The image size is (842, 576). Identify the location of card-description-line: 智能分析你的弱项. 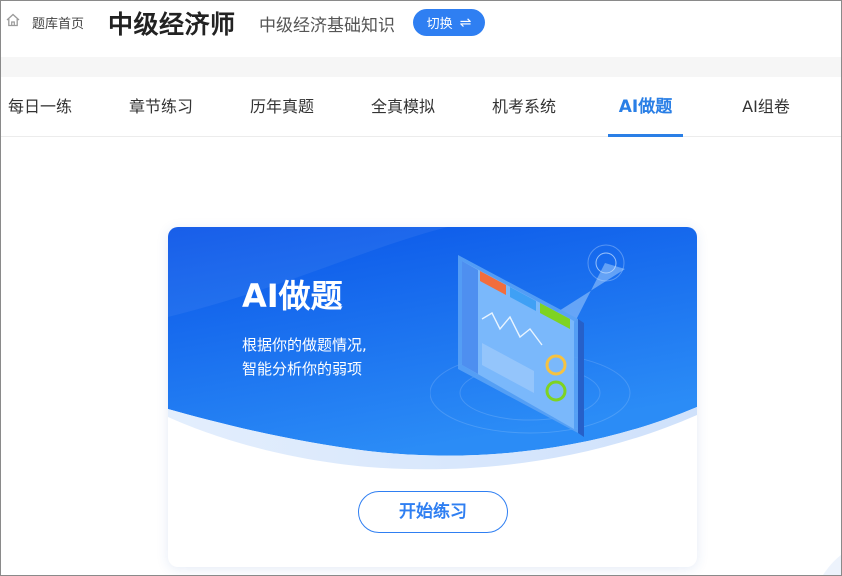
(302, 369).